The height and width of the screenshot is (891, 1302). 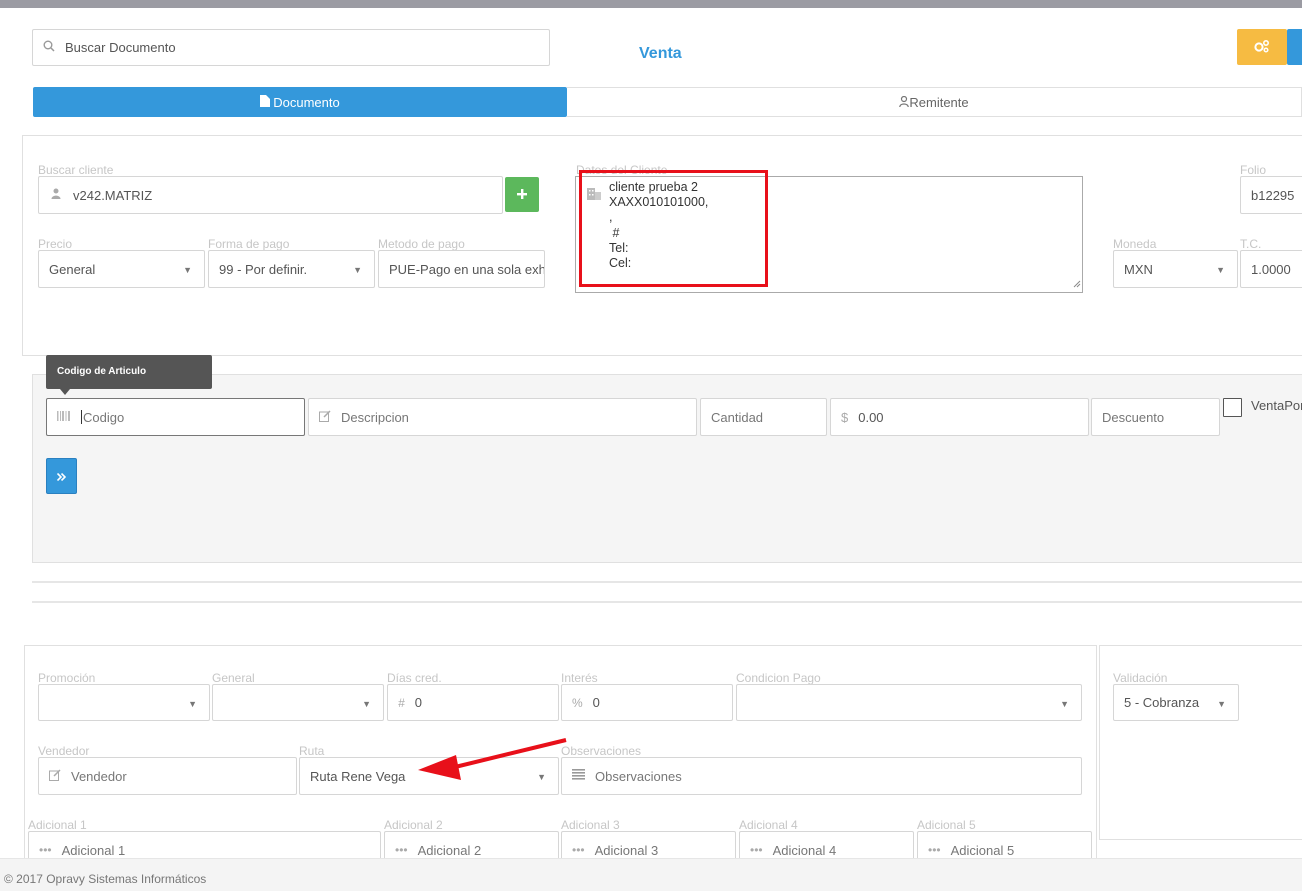 I want to click on adicional-4-placeholder: Adicional 4, so click(x=804, y=850).